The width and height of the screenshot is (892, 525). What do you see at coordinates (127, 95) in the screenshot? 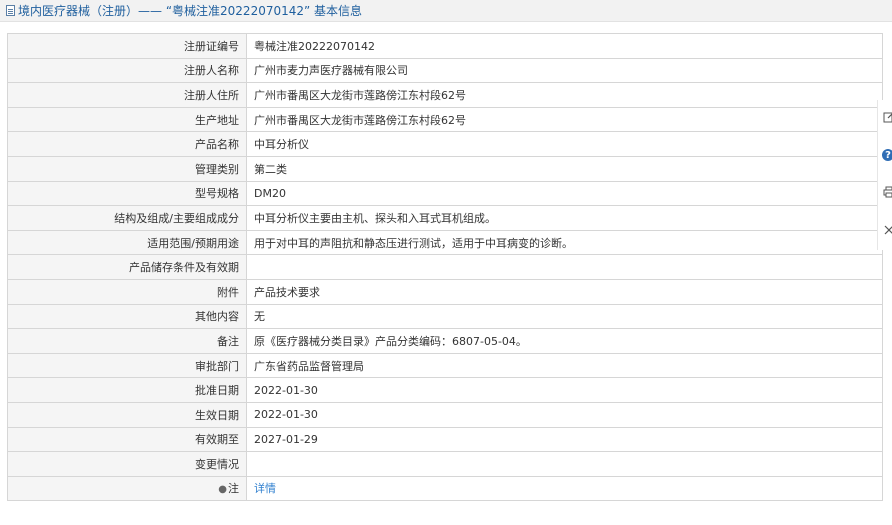
I see `row-label: 注册人住所` at bounding box center [127, 95].